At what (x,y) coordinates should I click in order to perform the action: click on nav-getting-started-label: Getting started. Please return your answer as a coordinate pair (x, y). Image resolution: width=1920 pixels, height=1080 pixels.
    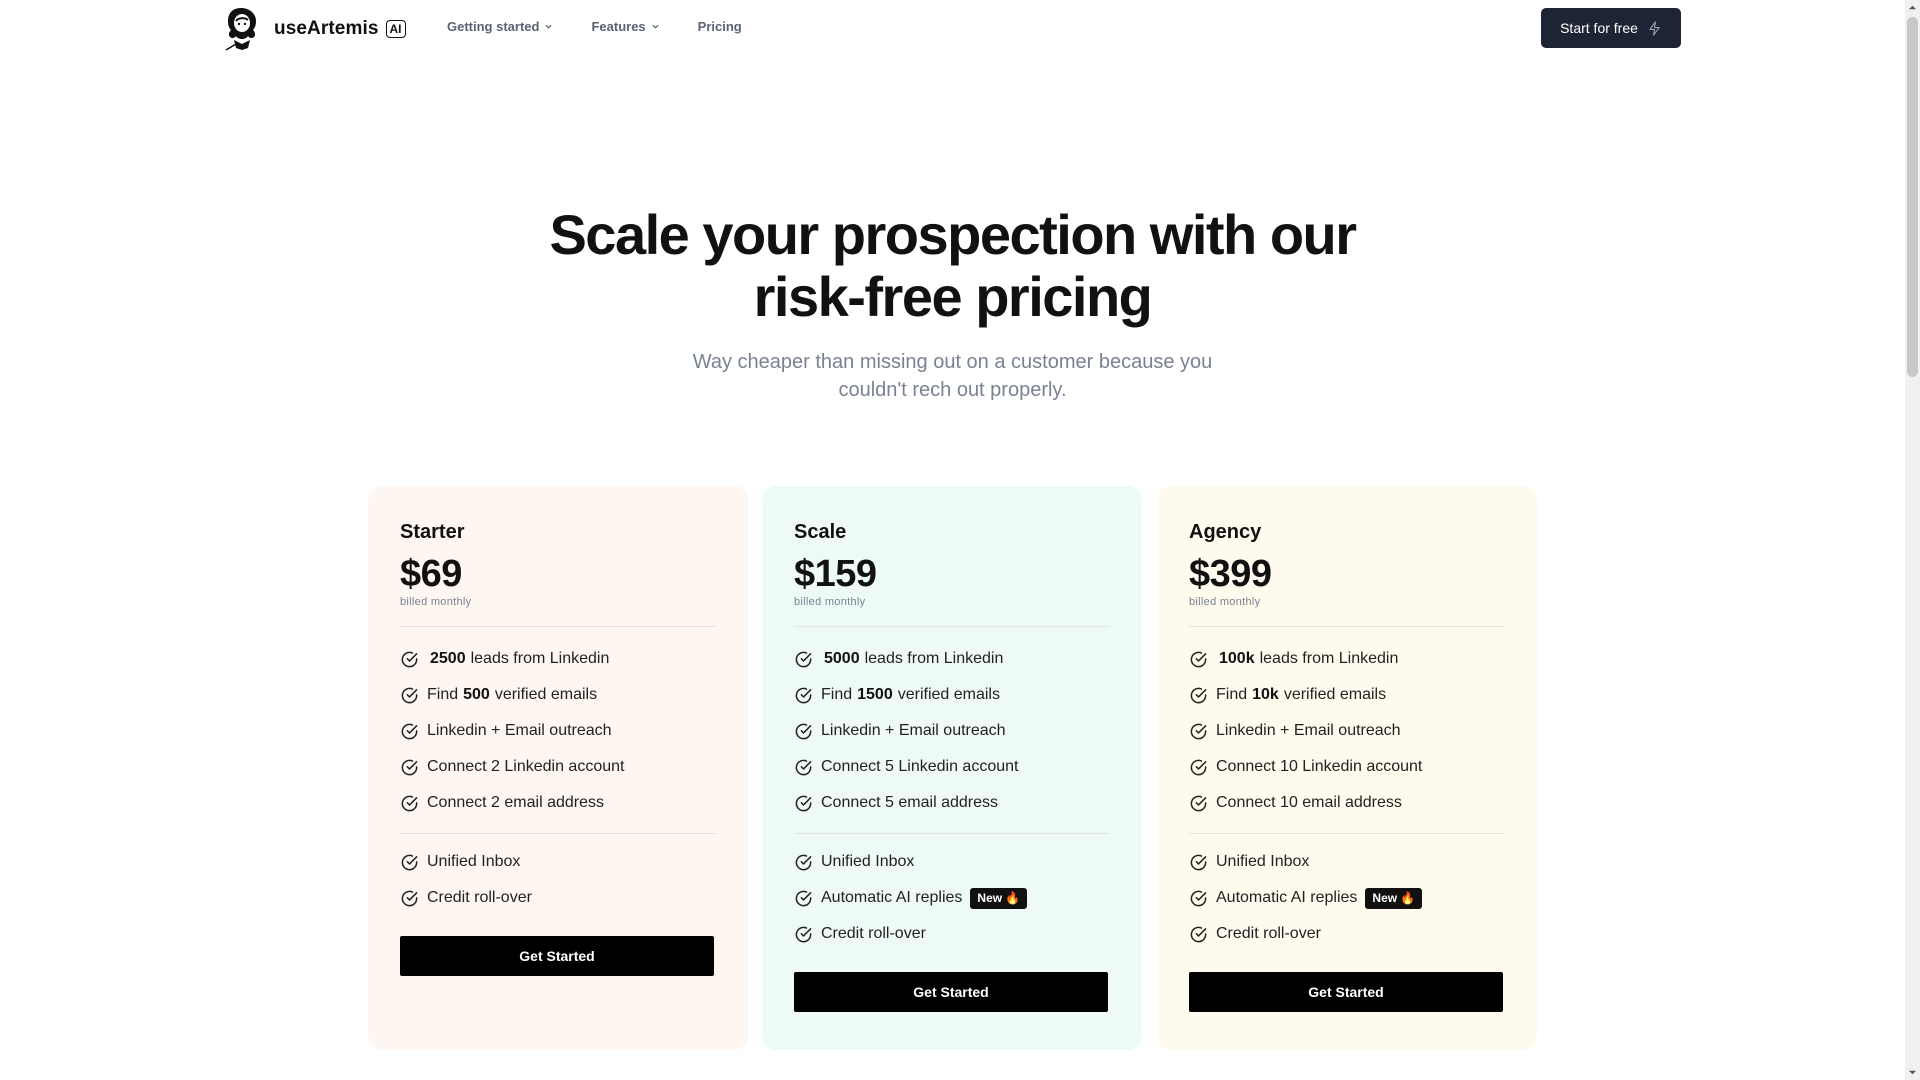
    Looking at the image, I should click on (493, 26).